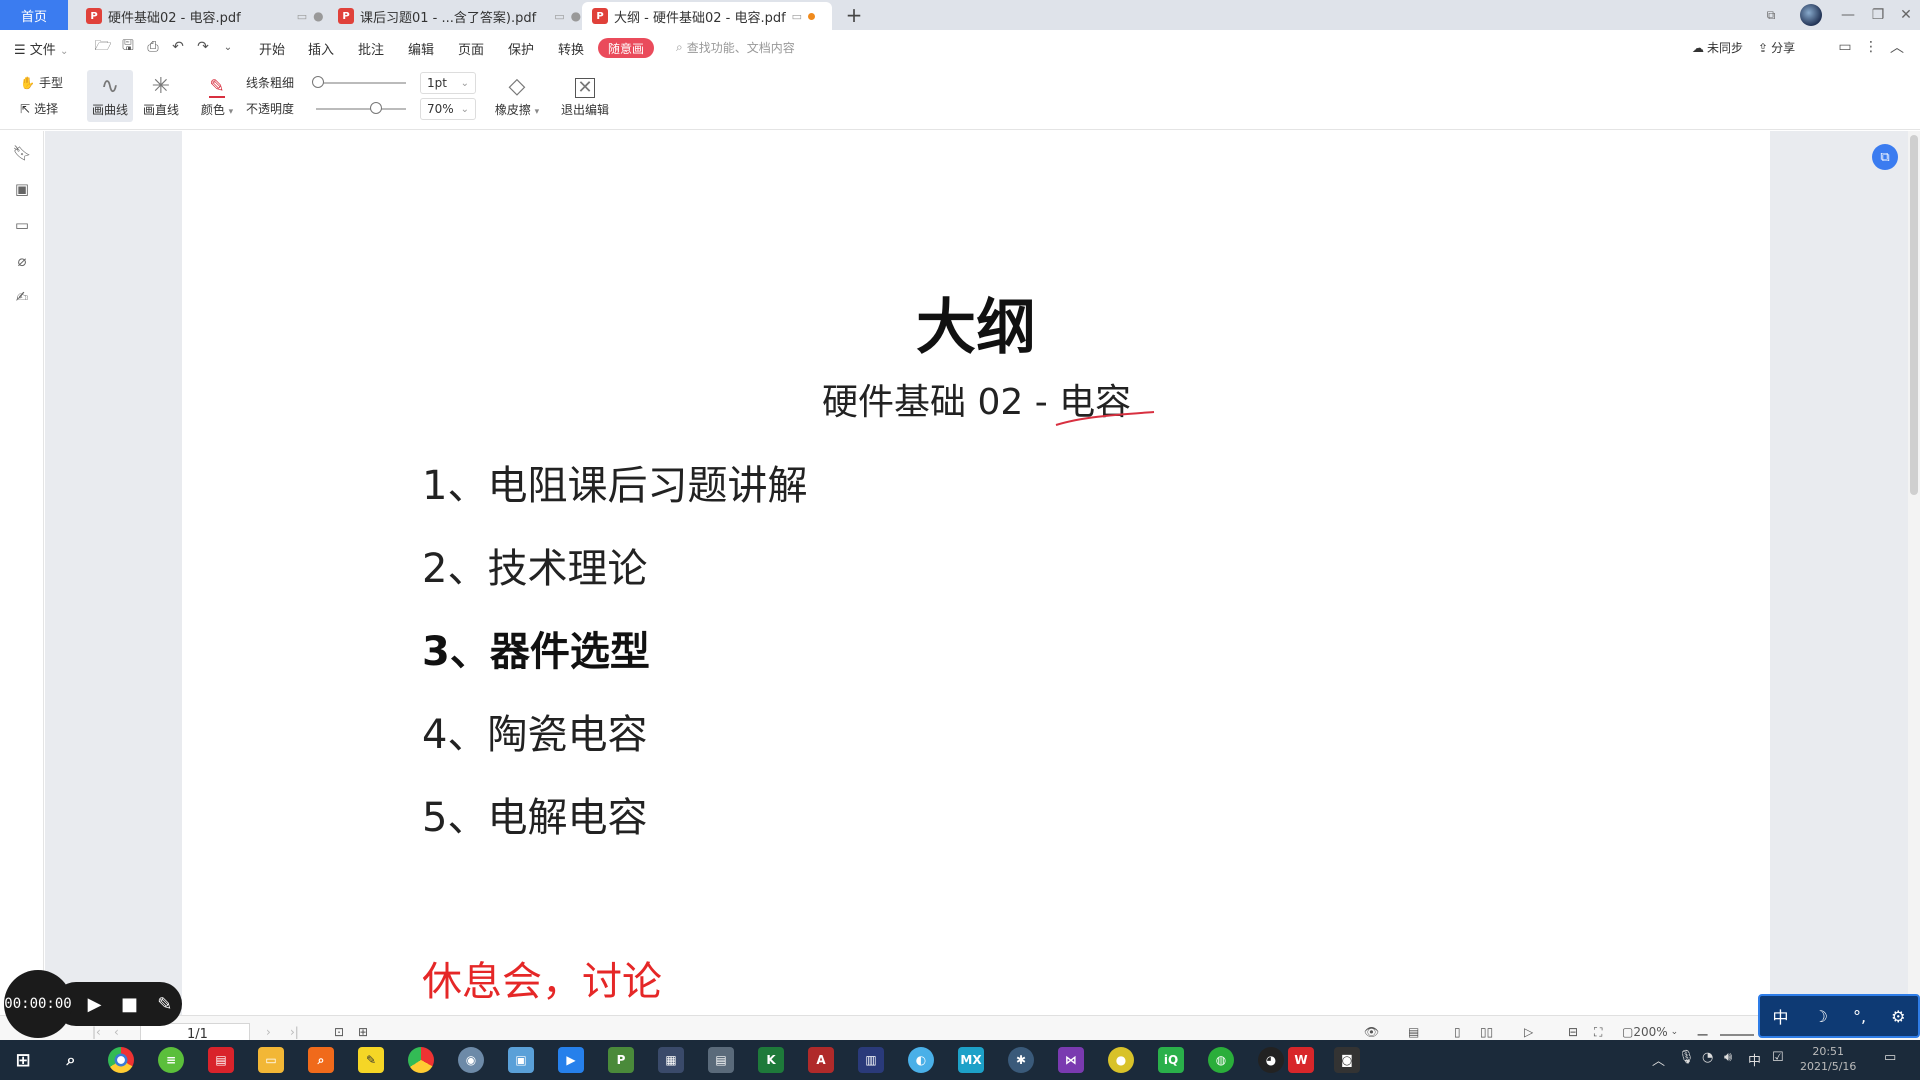  Describe the element at coordinates (1573, 1032) in the screenshot. I see `actual-size-icon: ⊟` at that location.